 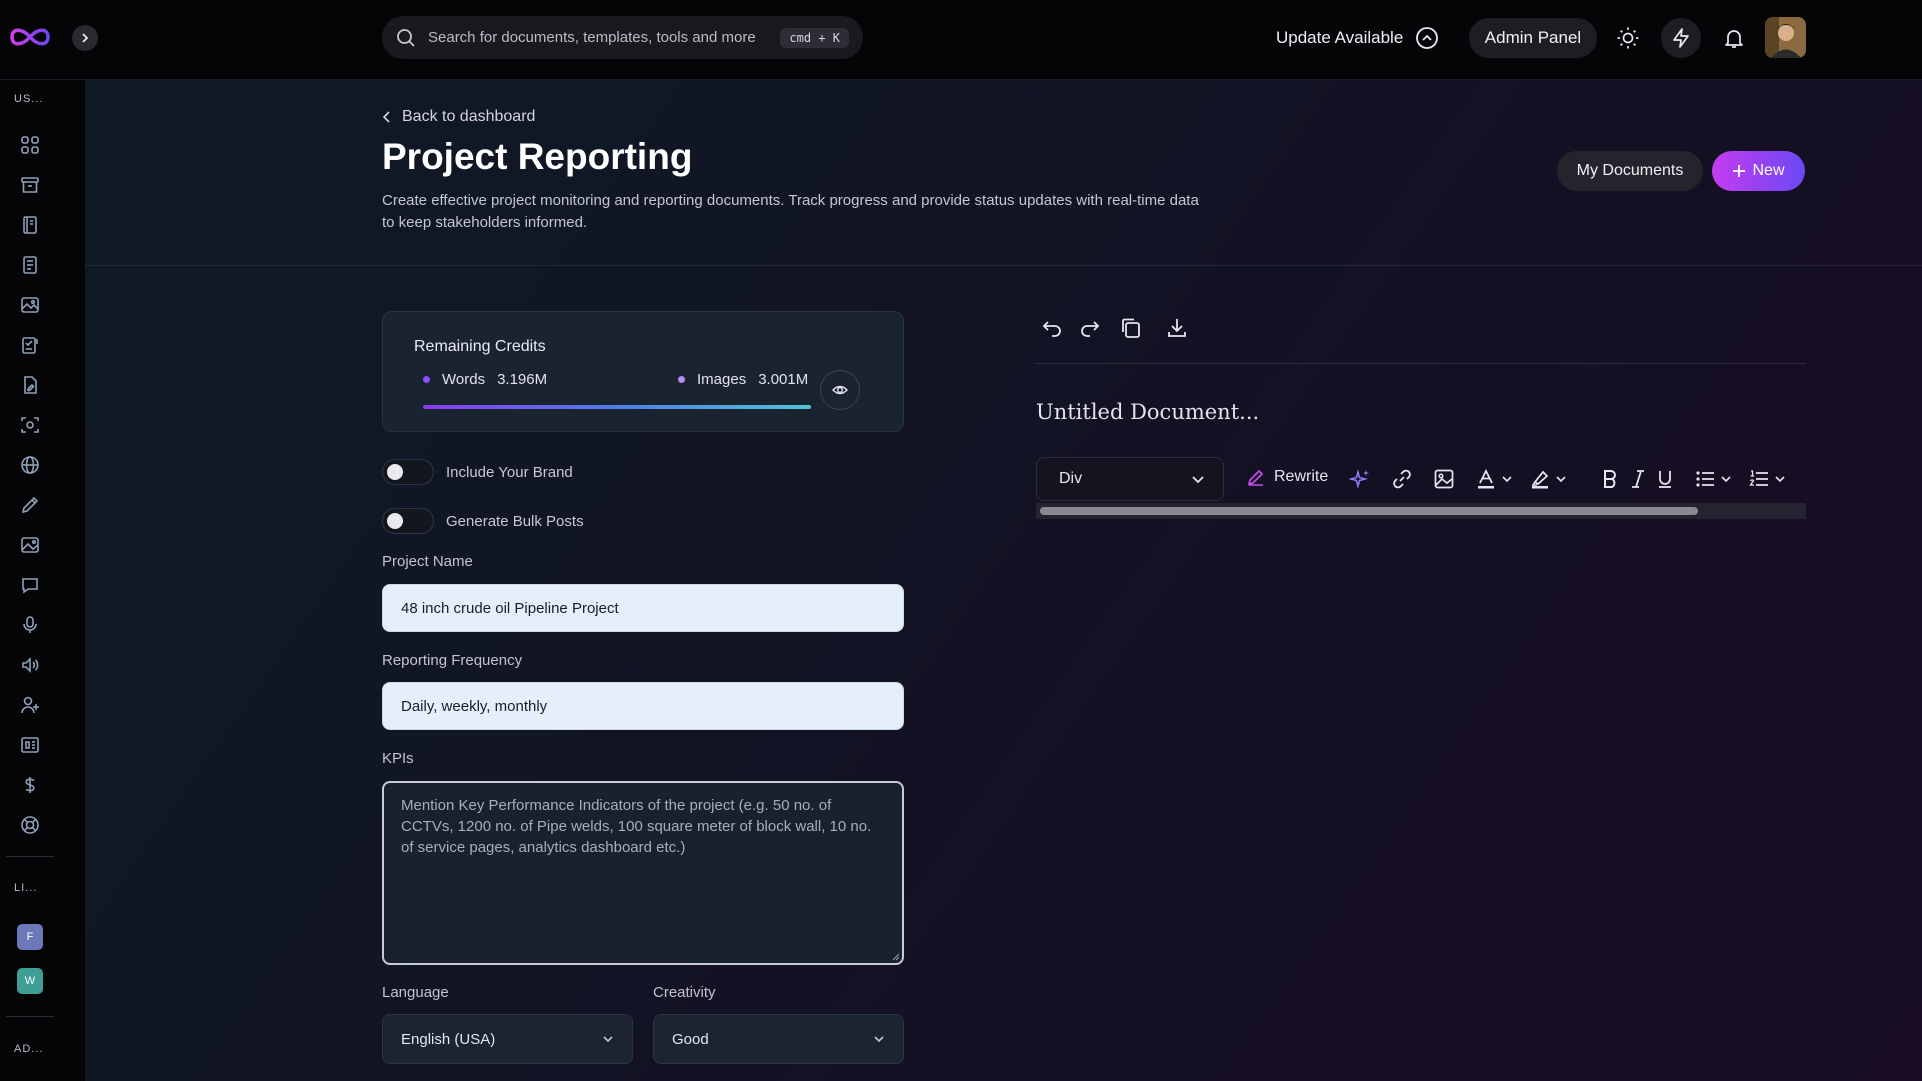 I want to click on chevron-right-icon, so click(x=85, y=38).